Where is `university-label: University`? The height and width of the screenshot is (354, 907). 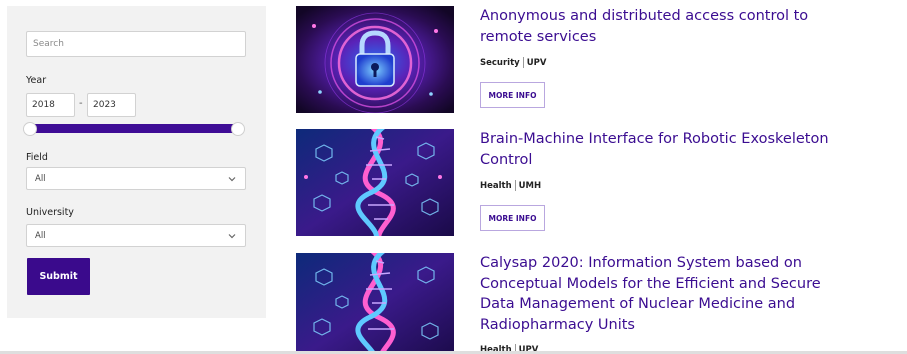 university-label: University is located at coordinates (50, 212).